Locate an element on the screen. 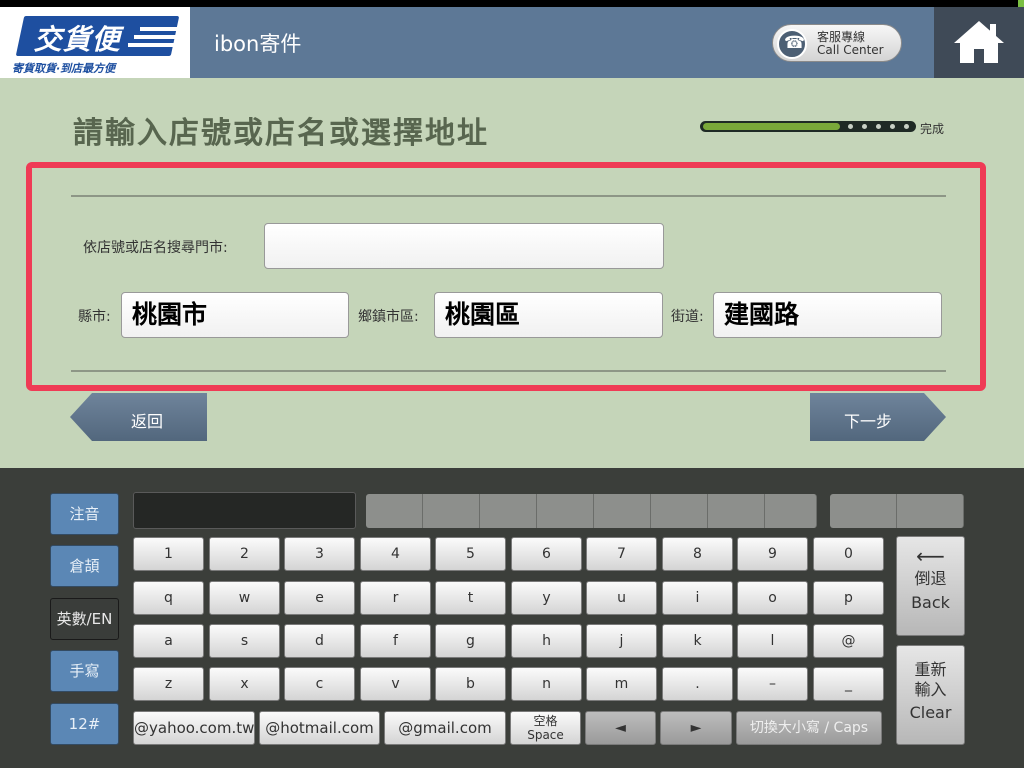 The width and height of the screenshot is (1024, 768). key-char: a is located at coordinates (168, 641).